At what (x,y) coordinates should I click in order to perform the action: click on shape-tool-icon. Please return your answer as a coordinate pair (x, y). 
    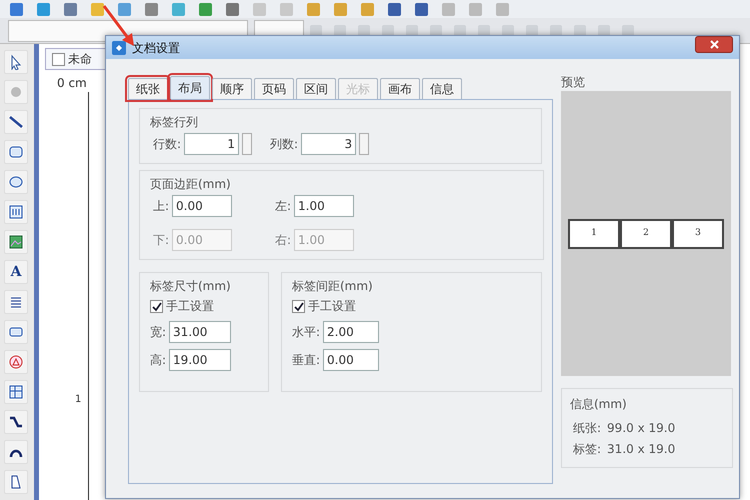
    Looking at the image, I should click on (16, 362).